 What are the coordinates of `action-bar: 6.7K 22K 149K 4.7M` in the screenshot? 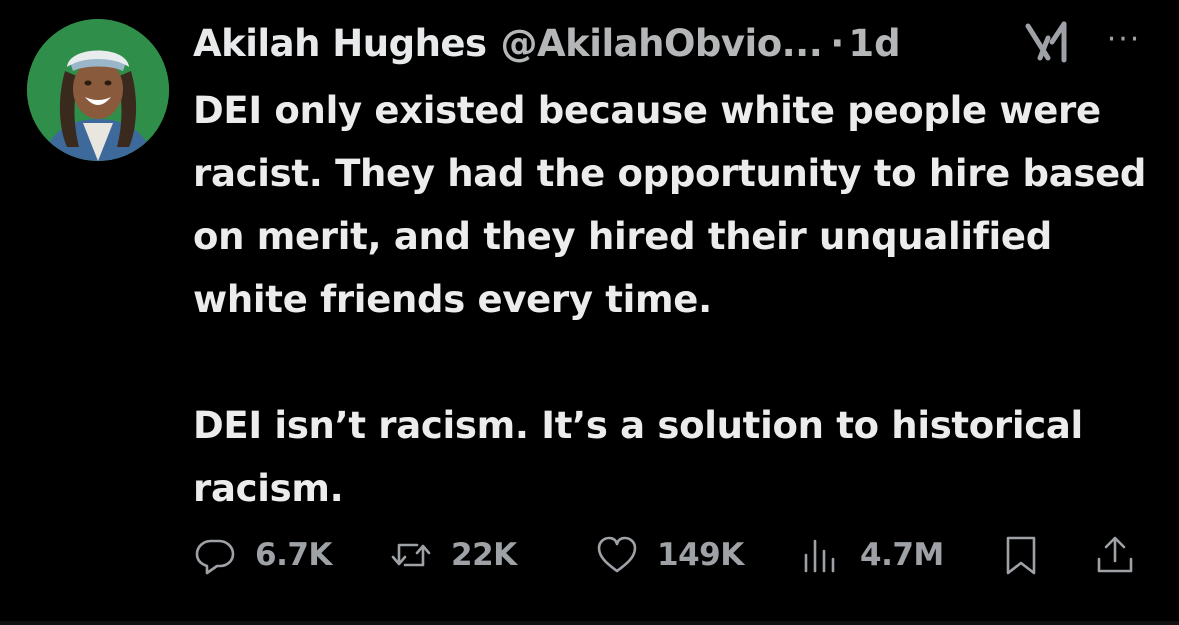 It's located at (673, 555).